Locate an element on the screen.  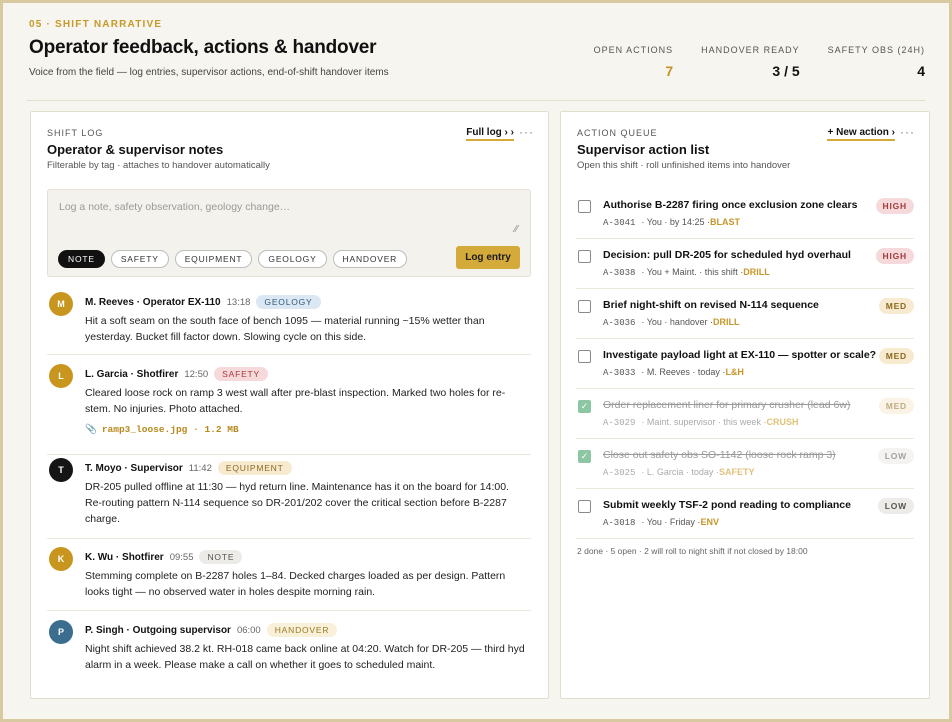
tag-handover: HANDOVER is located at coordinates (370, 259).